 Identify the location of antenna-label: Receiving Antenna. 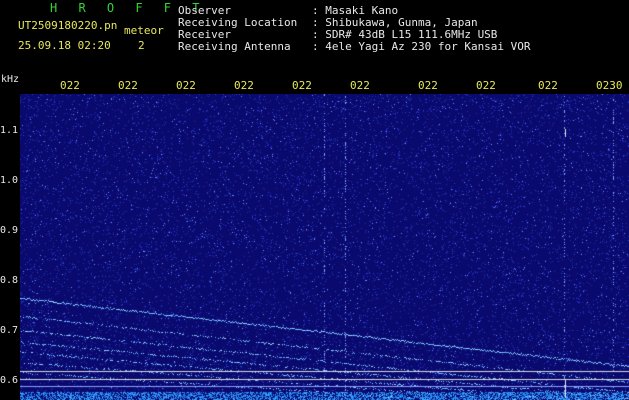
(234, 46).